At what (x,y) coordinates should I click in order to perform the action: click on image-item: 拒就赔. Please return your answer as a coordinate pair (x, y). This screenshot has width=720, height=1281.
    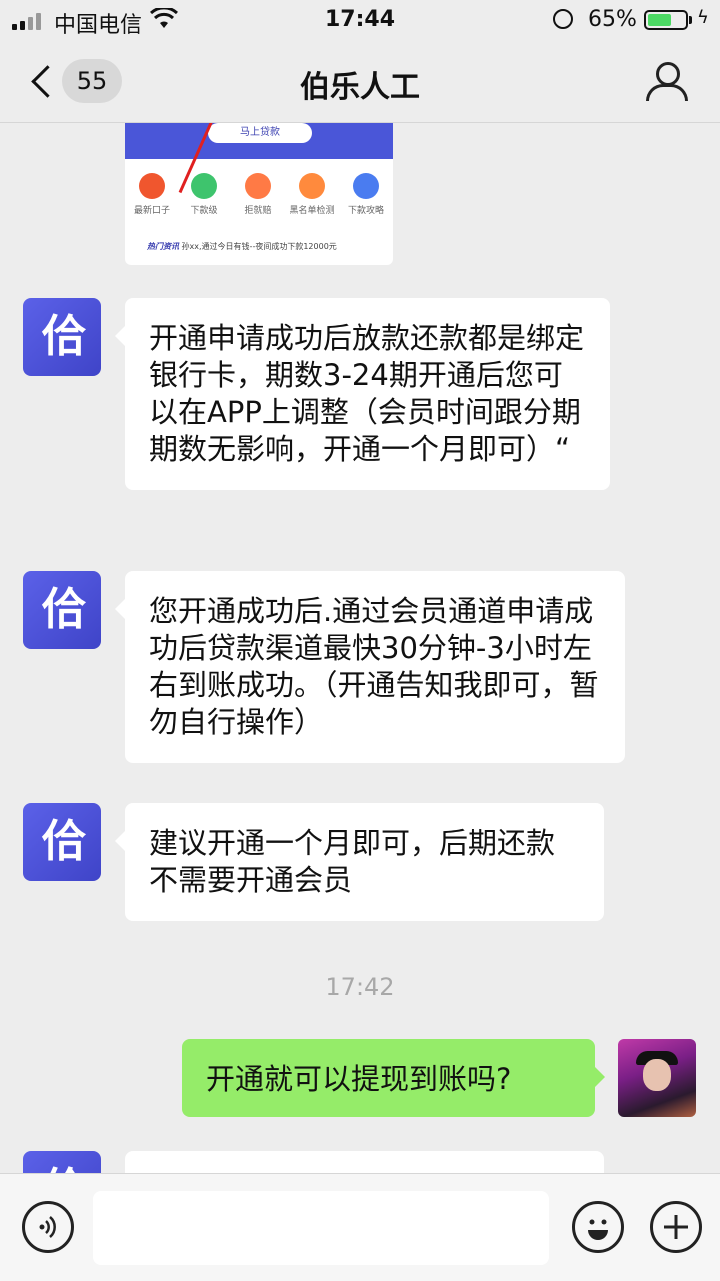
    Looking at the image, I should click on (258, 194).